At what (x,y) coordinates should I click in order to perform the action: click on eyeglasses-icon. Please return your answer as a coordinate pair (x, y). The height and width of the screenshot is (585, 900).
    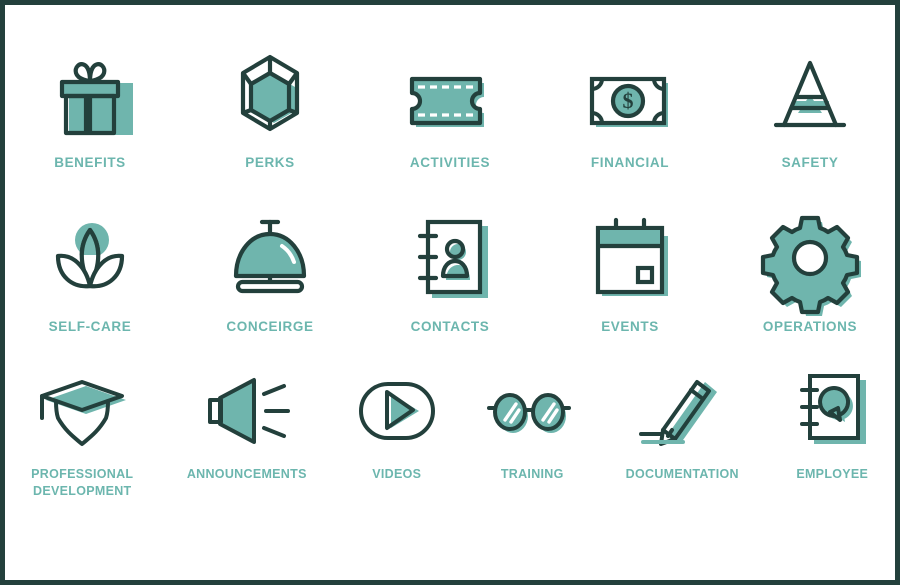
    Looking at the image, I should click on (532, 411).